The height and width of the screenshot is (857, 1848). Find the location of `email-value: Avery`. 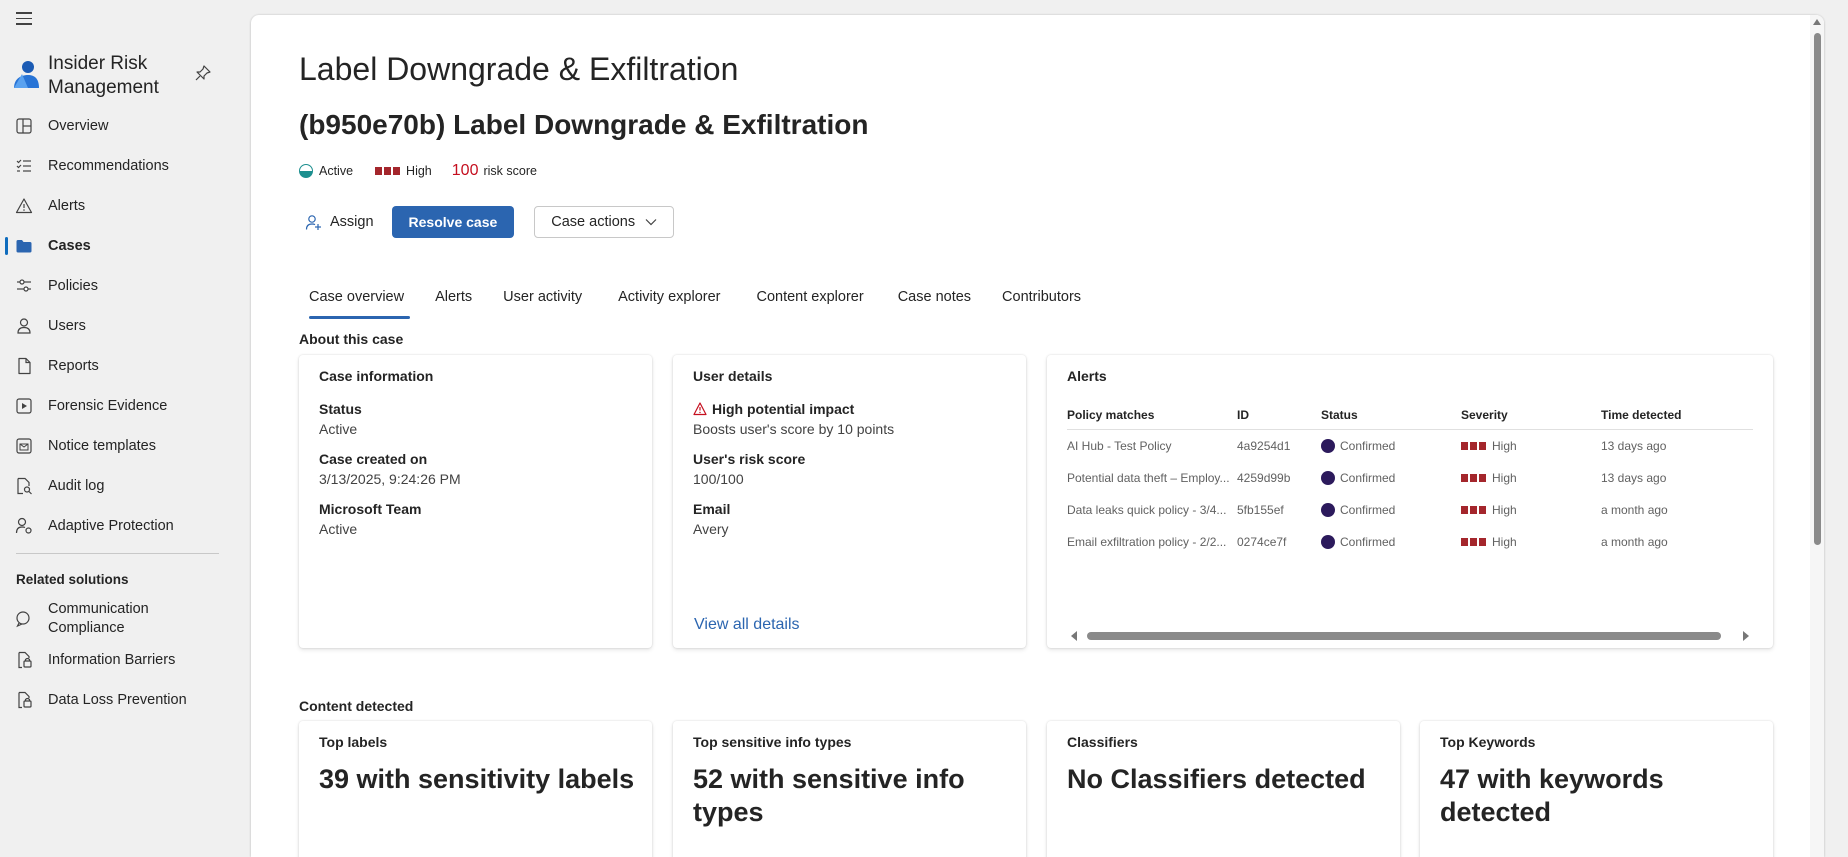

email-value: Avery is located at coordinates (711, 529).